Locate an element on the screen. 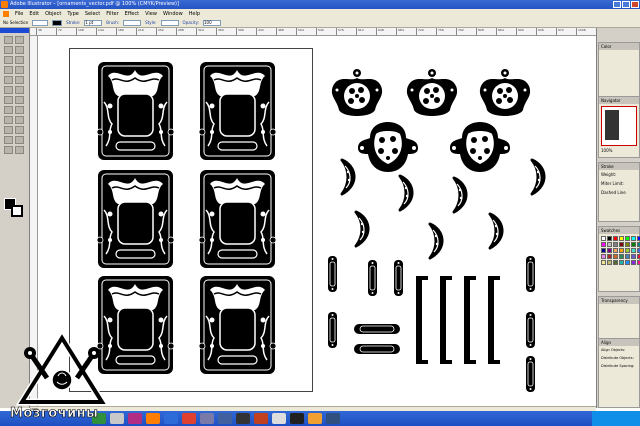 Image resolution: width=640 pixels, height=426 pixels. scissors-tool-icon is located at coordinates (19, 140).